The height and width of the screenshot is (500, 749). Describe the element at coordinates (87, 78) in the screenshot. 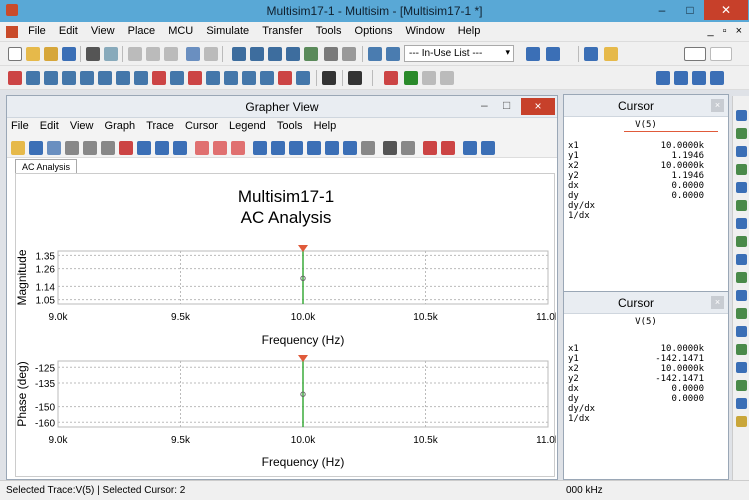

I see `analog-component-icon` at that location.